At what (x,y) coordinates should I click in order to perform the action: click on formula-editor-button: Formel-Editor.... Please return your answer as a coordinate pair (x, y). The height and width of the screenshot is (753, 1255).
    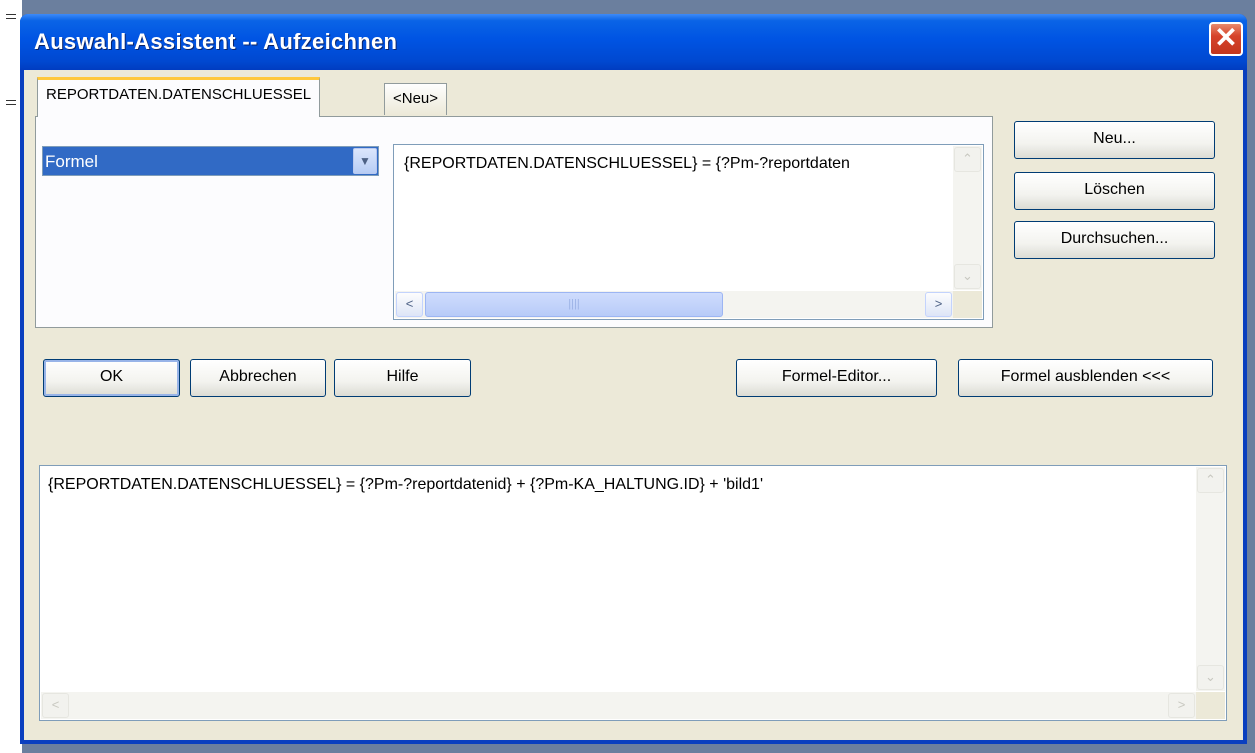
    Looking at the image, I should click on (836, 378).